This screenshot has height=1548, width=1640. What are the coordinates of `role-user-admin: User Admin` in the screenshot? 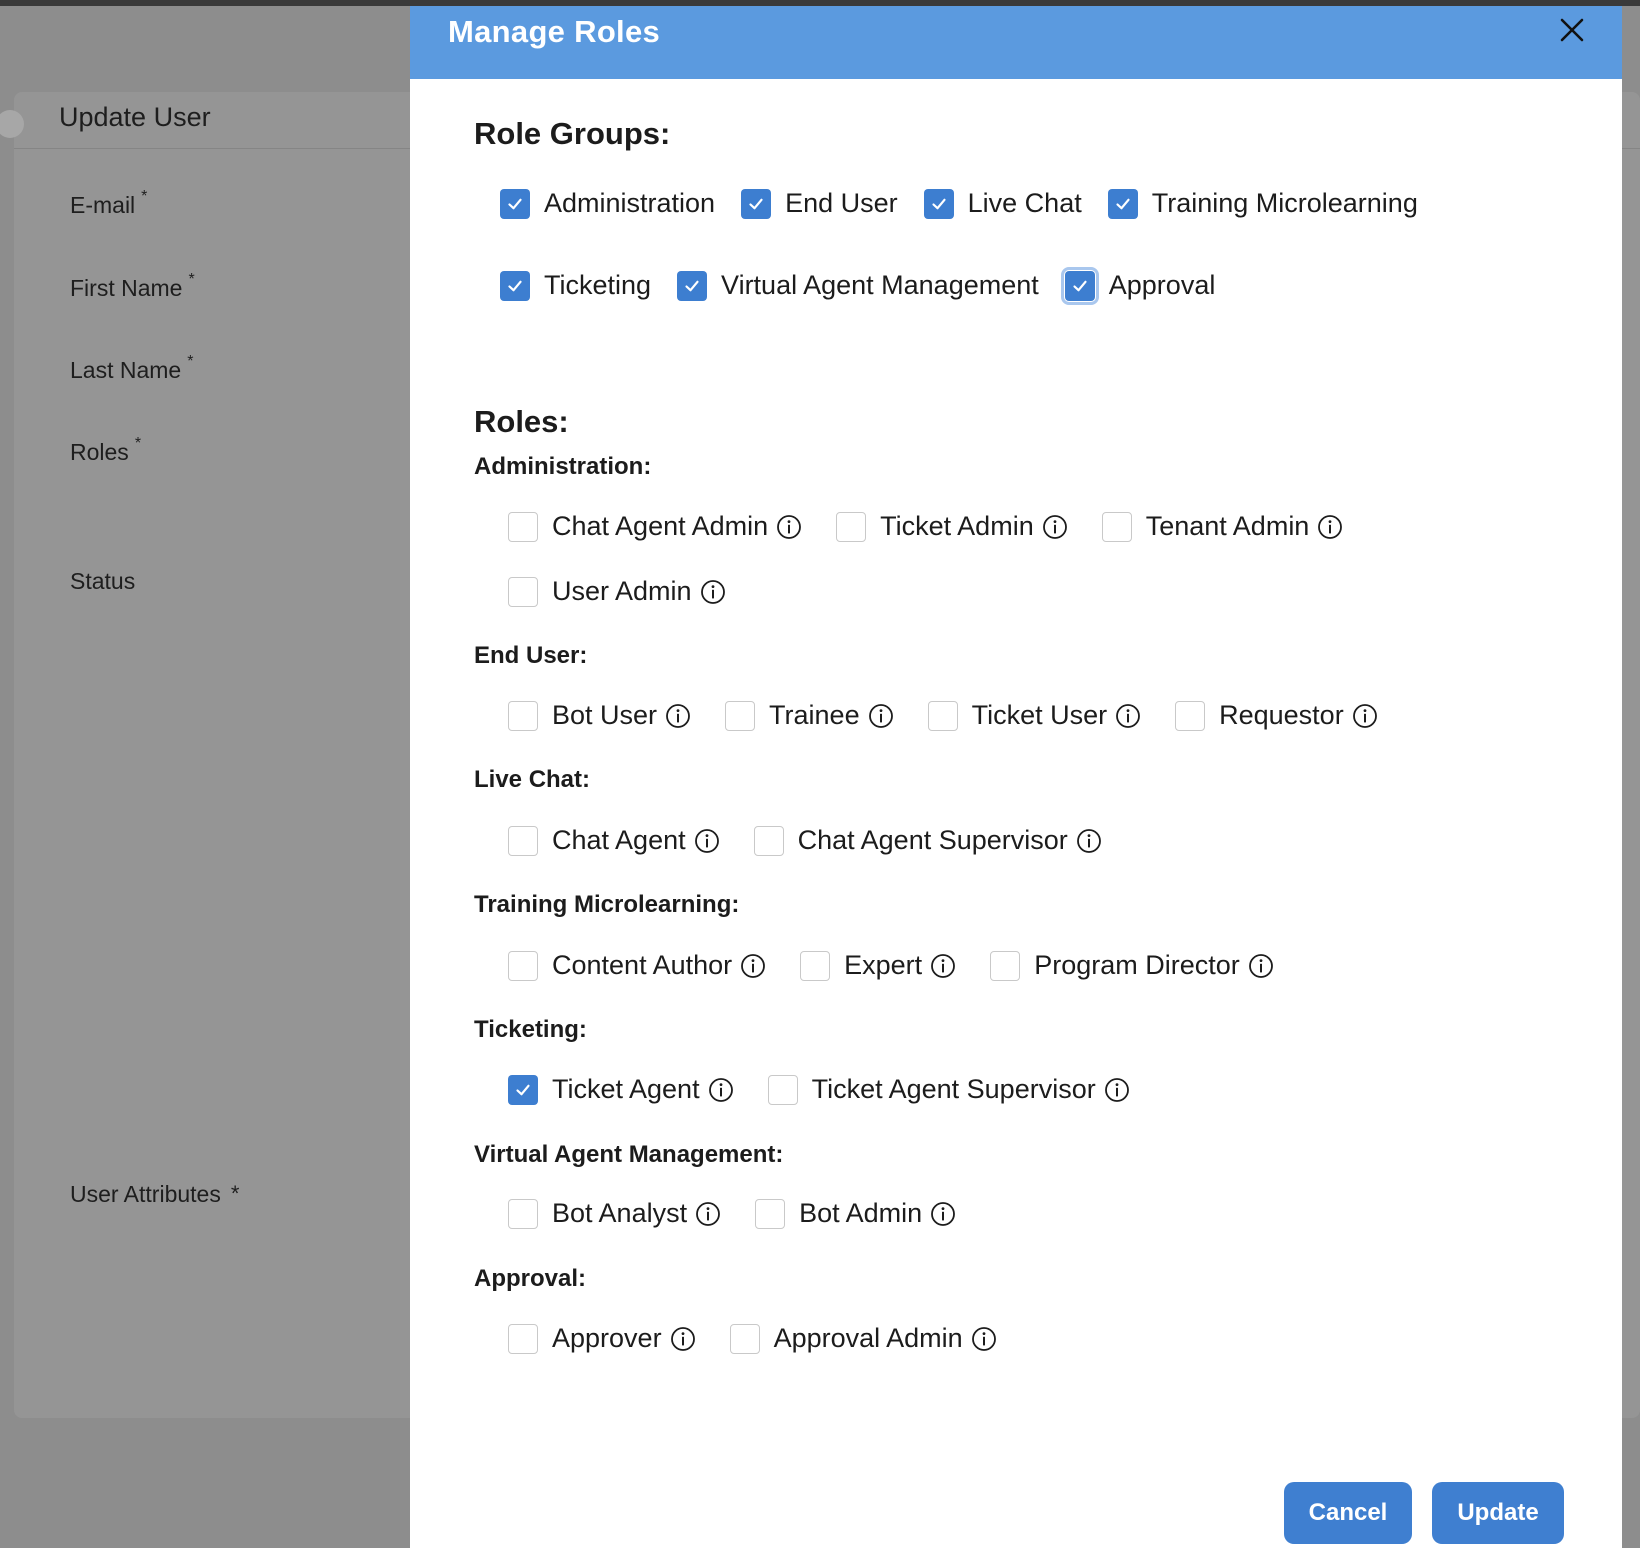 It's located at (617, 591).